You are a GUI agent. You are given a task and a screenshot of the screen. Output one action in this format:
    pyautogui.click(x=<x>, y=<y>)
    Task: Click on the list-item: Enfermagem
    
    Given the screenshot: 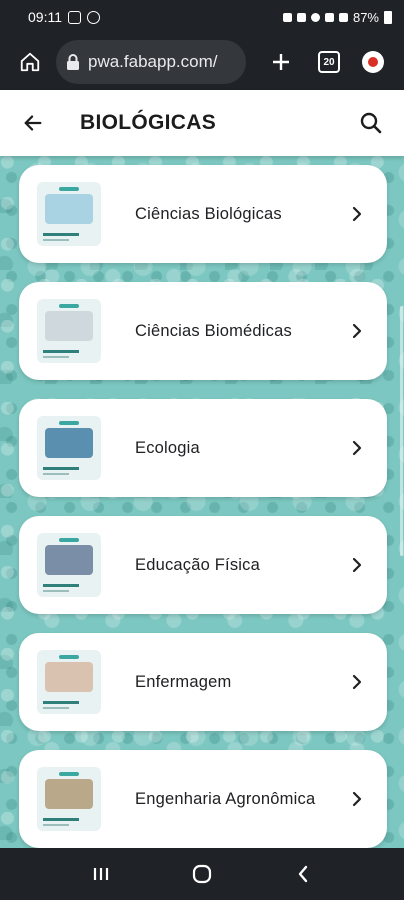 What is the action you would take?
    pyautogui.click(x=203, y=682)
    